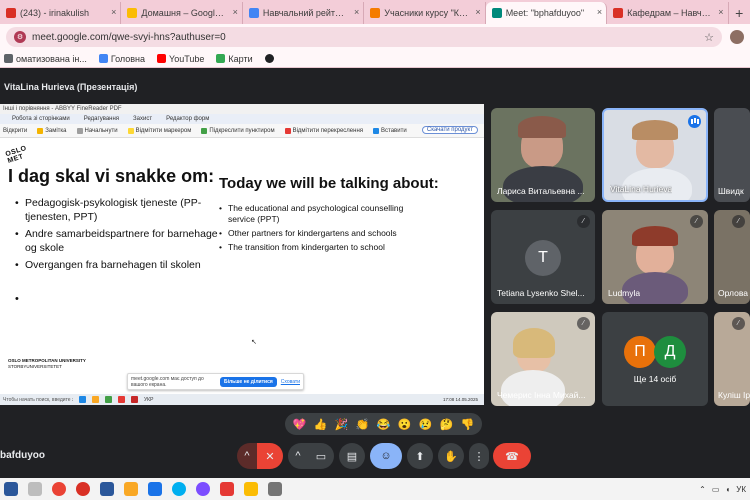  Describe the element at coordinates (732, 359) in the screenshot. I see `participant-tile: ⁄ Куліш Ір` at that location.